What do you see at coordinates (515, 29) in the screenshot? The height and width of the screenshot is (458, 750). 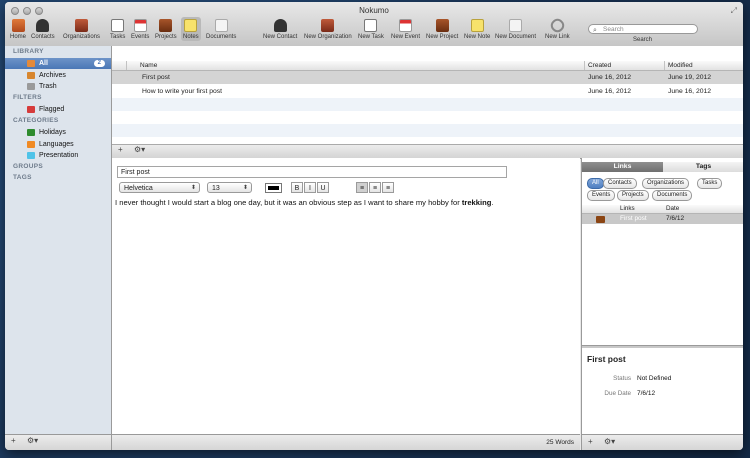 I see `toolbar-new-document-button: New Document` at bounding box center [515, 29].